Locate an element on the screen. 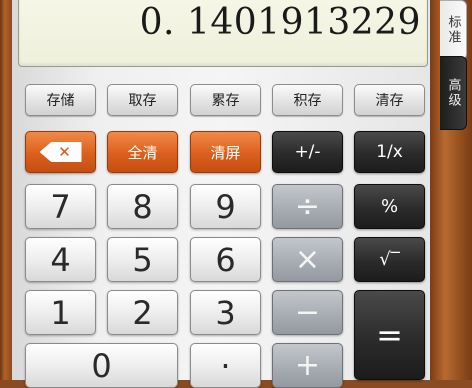  plus-button: + is located at coordinates (307, 365).